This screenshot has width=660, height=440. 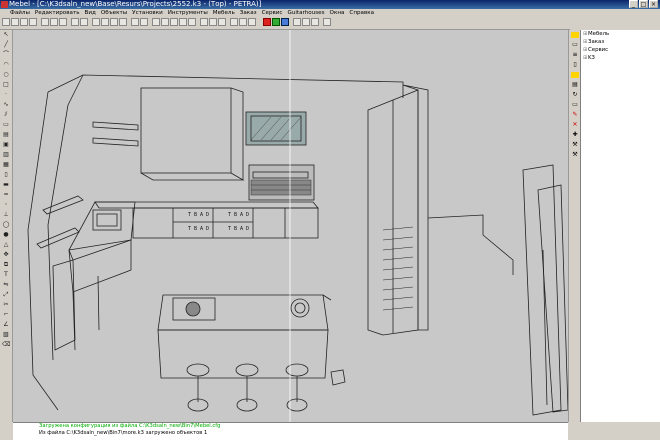 I want to click on box-icon: ▭, so click(x=6, y=125).